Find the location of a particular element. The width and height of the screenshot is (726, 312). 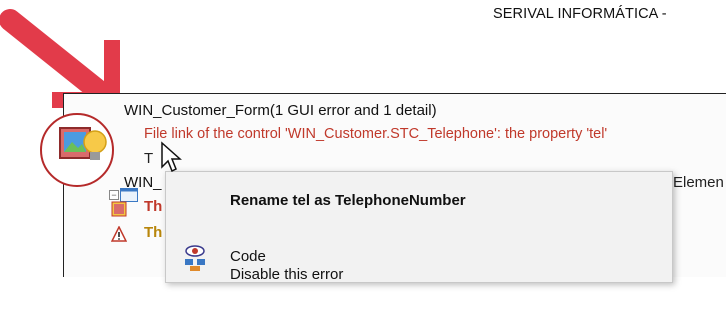

tree-node-window: WIN_ is located at coordinates (143, 182).